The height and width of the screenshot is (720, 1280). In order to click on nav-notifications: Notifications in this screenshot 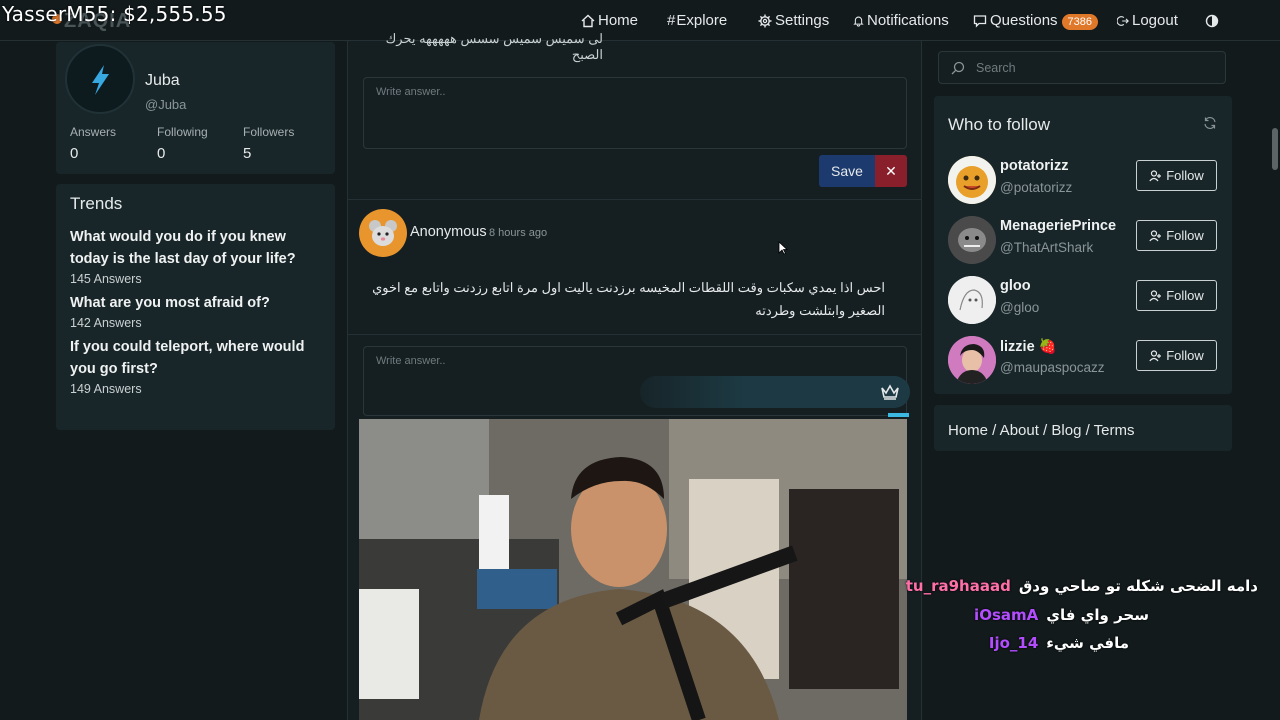, I will do `click(901, 20)`.